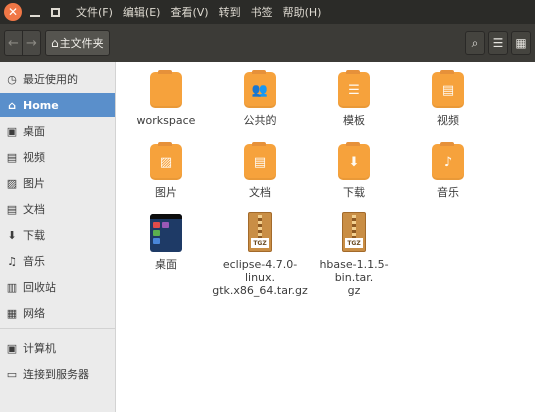 This screenshot has width=535, height=412. Describe the element at coordinates (34, 313) in the screenshot. I see `sidebar-item-label: 网络` at that location.